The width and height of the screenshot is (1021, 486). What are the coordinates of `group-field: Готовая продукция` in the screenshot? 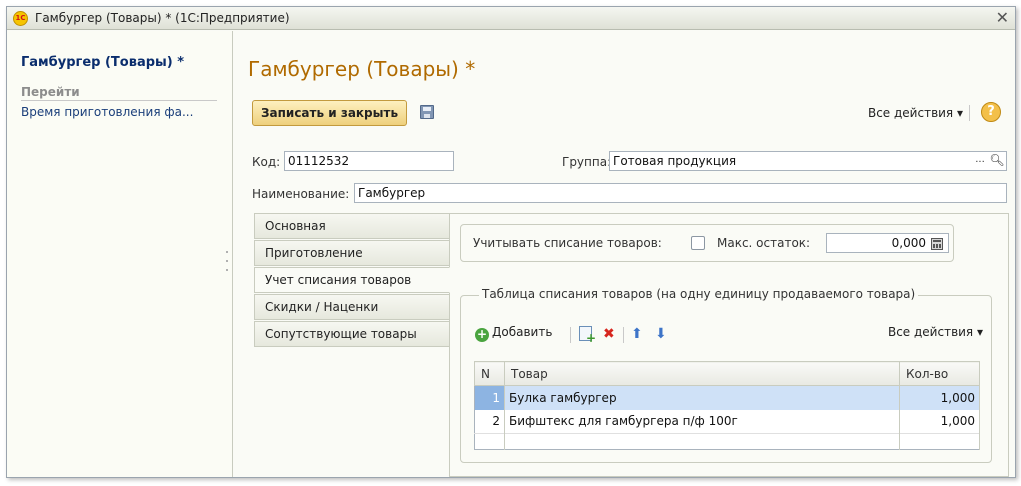 It's located at (808, 161).